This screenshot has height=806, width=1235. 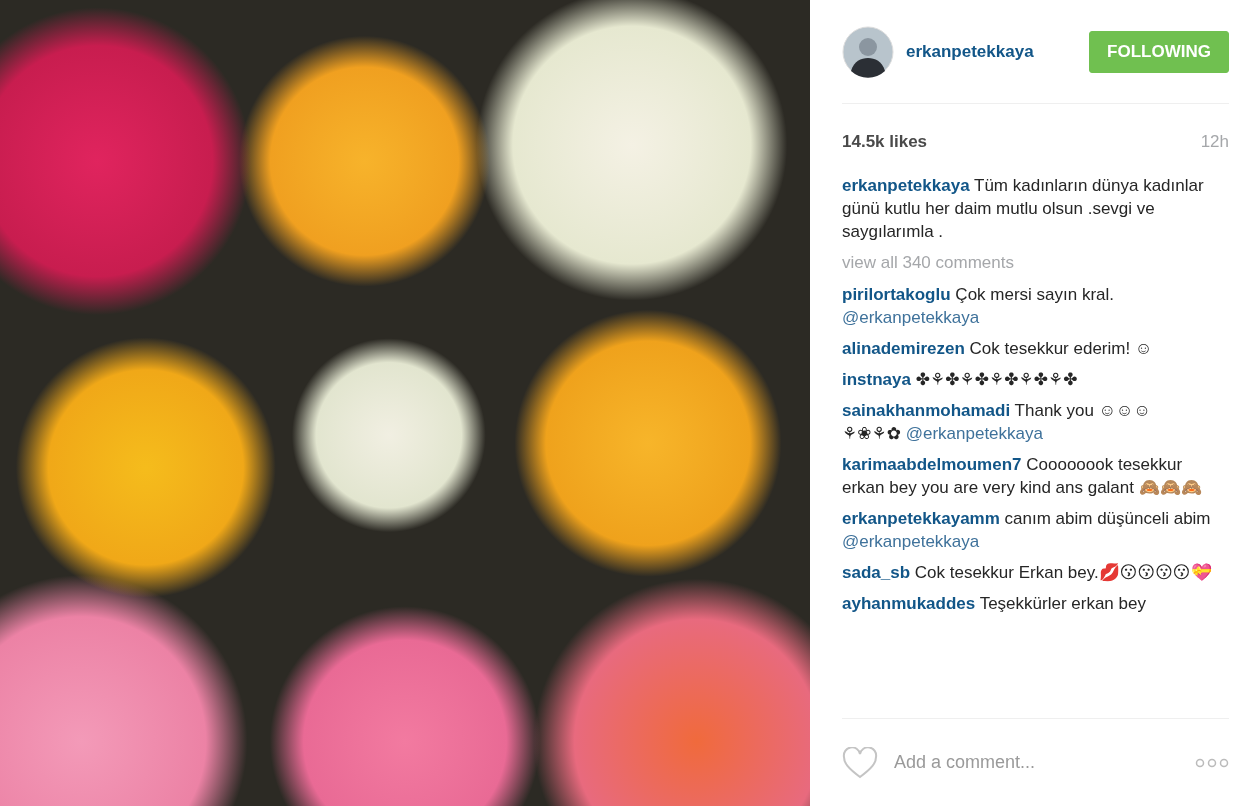 What do you see at coordinates (932, 464) in the screenshot?
I see `username-link: karimaabdelmoumen7` at bounding box center [932, 464].